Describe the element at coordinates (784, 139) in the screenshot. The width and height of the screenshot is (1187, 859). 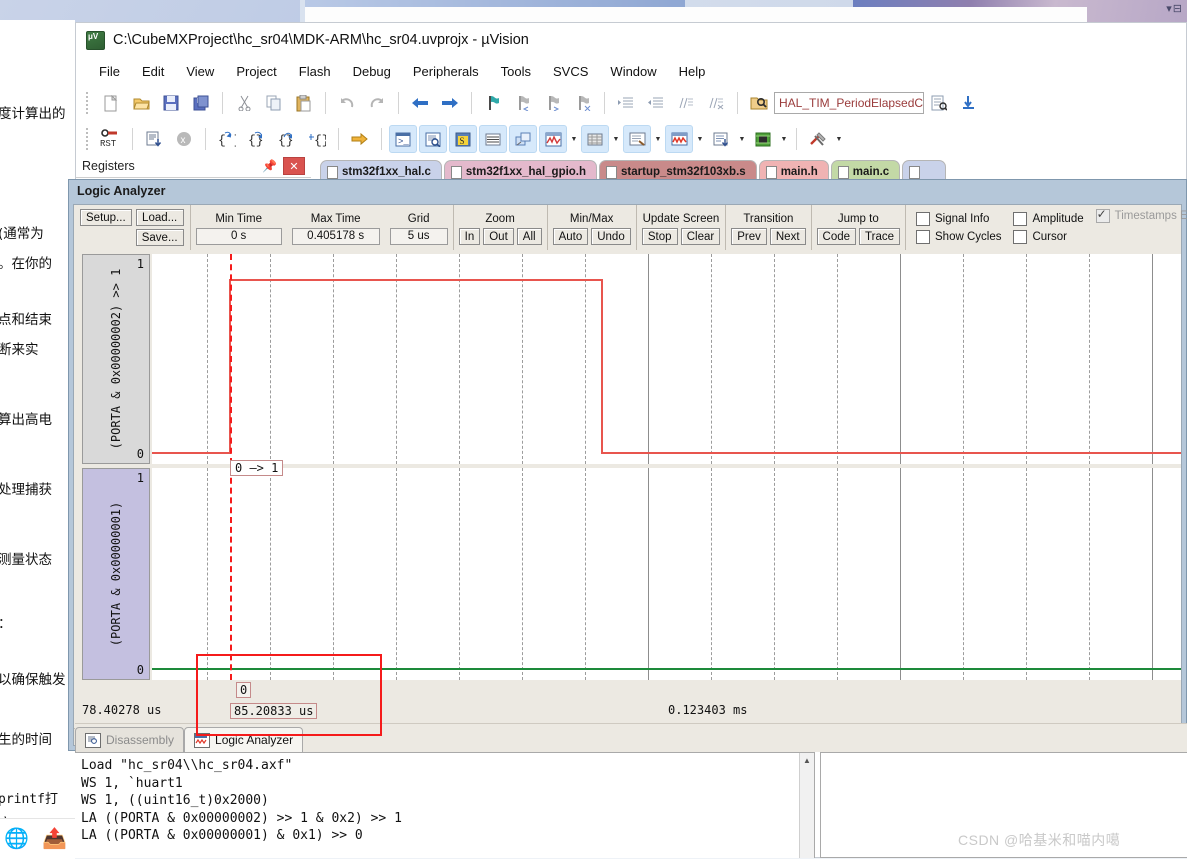
I see `system-dropdown-icon: ▼` at that location.